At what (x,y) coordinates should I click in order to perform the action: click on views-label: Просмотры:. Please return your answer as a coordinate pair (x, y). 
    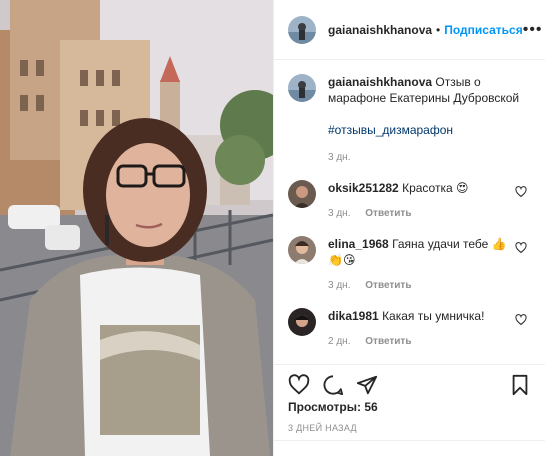
    Looking at the image, I should click on (325, 407).